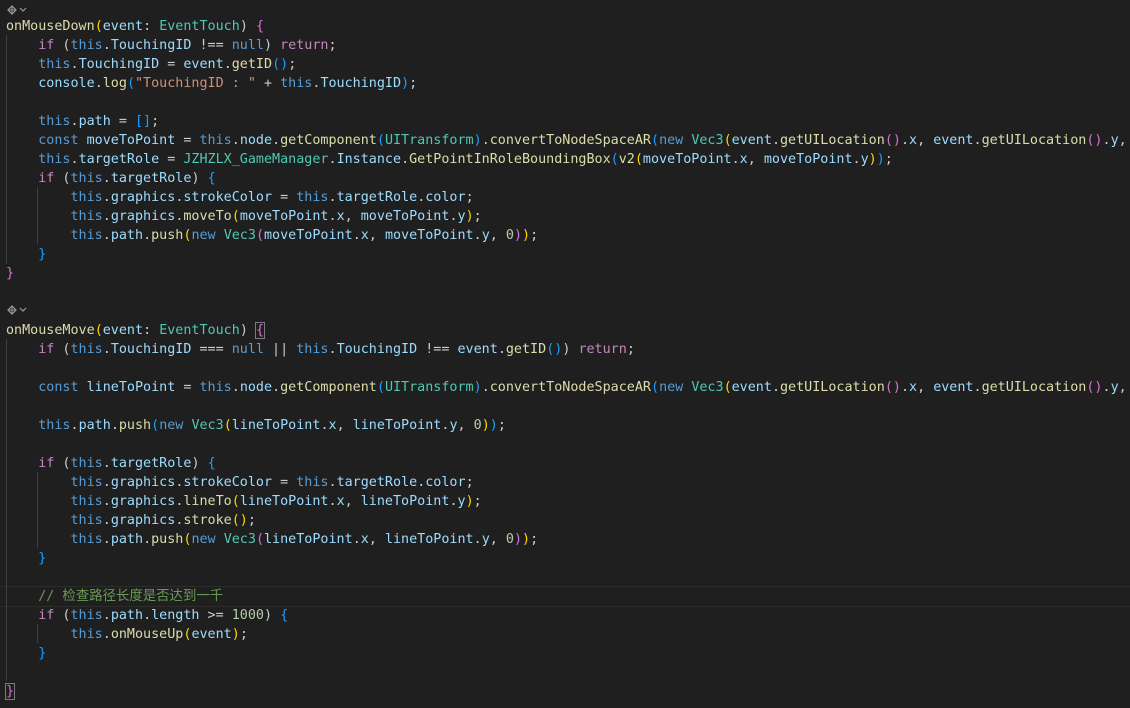 The image size is (1130, 708). What do you see at coordinates (82, 121) in the screenshot?
I see `code-line: this.path = [];` at bounding box center [82, 121].